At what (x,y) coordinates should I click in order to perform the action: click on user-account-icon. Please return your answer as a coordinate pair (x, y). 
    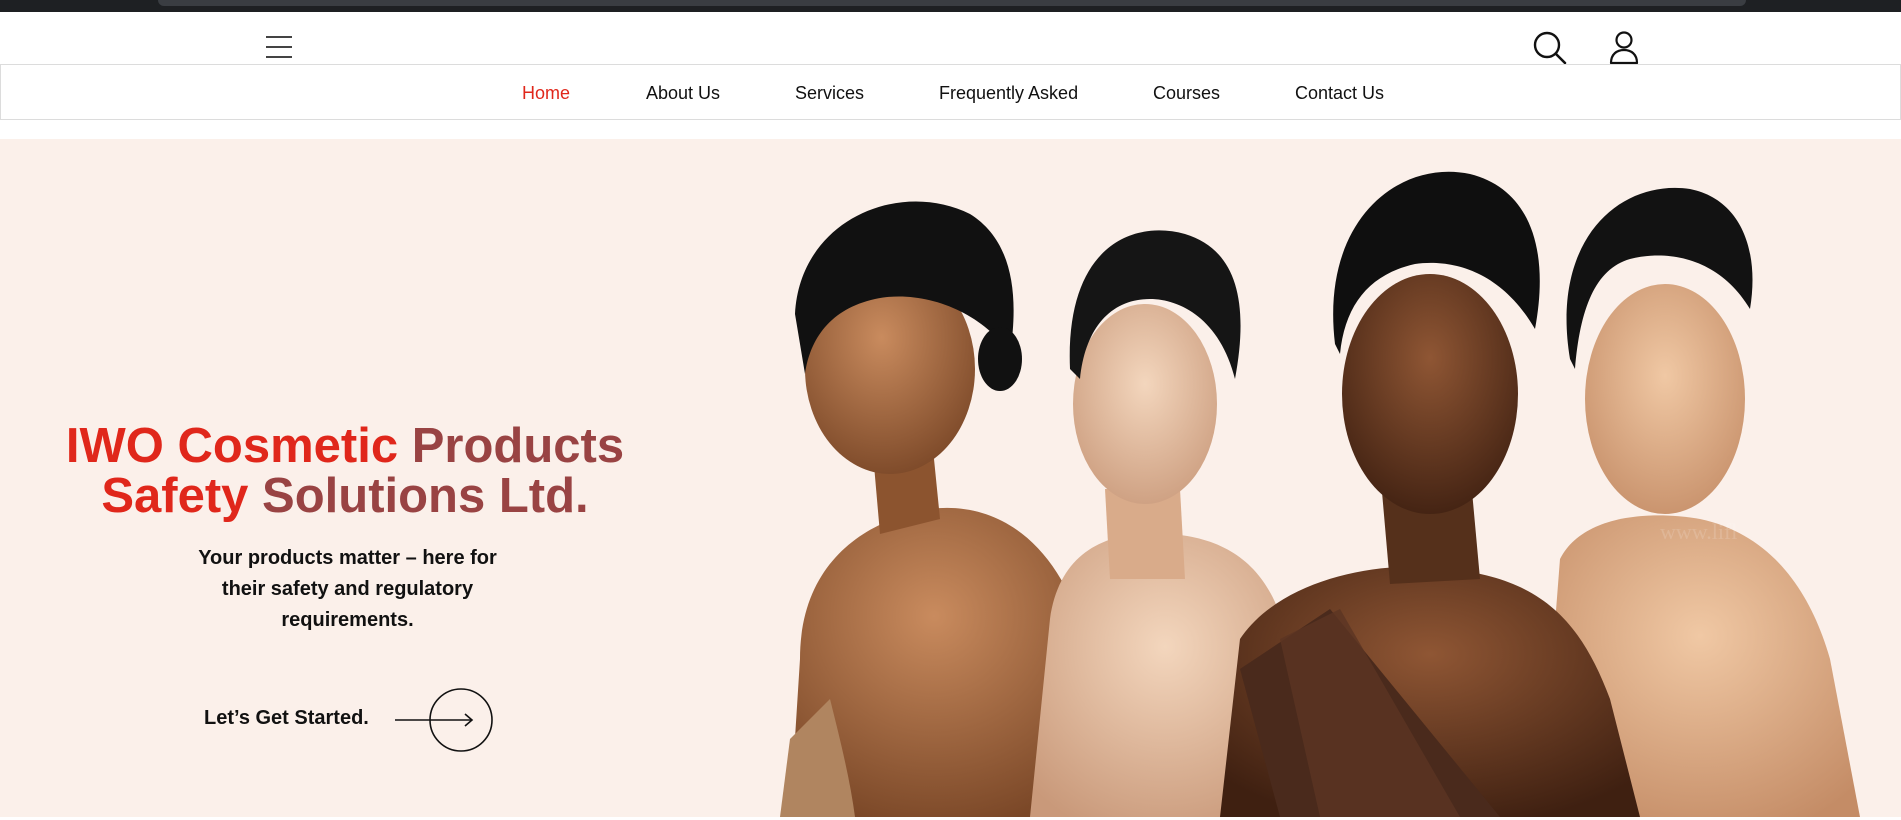
    Looking at the image, I should click on (1624, 48).